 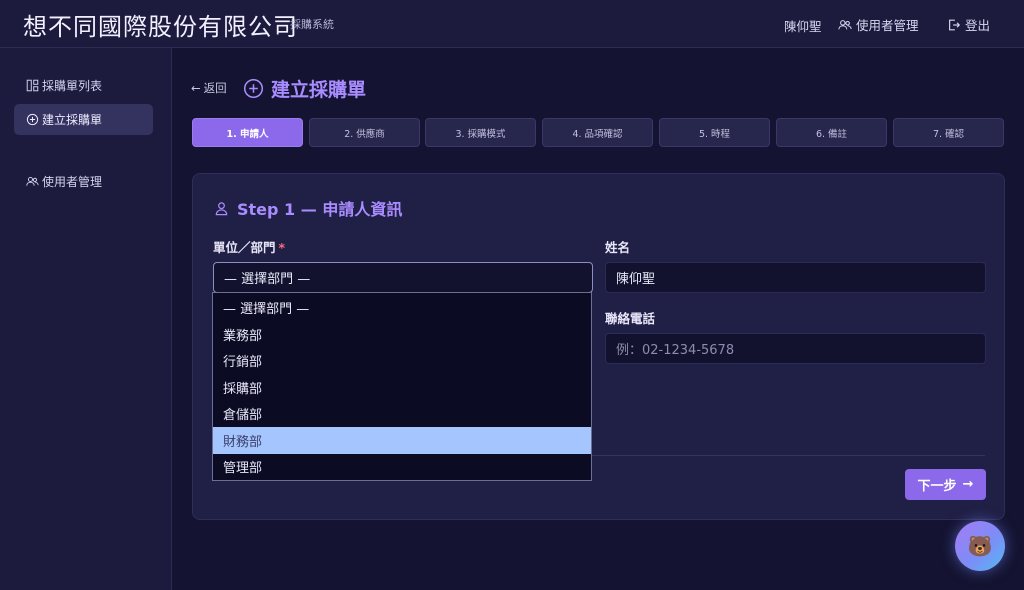 What do you see at coordinates (630, 318) in the screenshot?
I see `phone-label: 聯絡電話` at bounding box center [630, 318].